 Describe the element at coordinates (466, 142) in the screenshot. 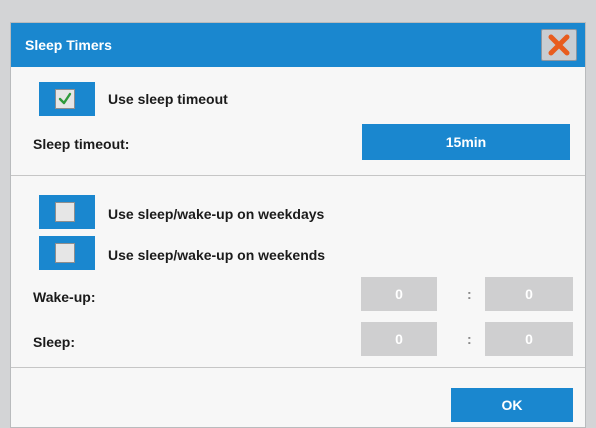

I see `sleep-timeout-selector: 15min` at that location.